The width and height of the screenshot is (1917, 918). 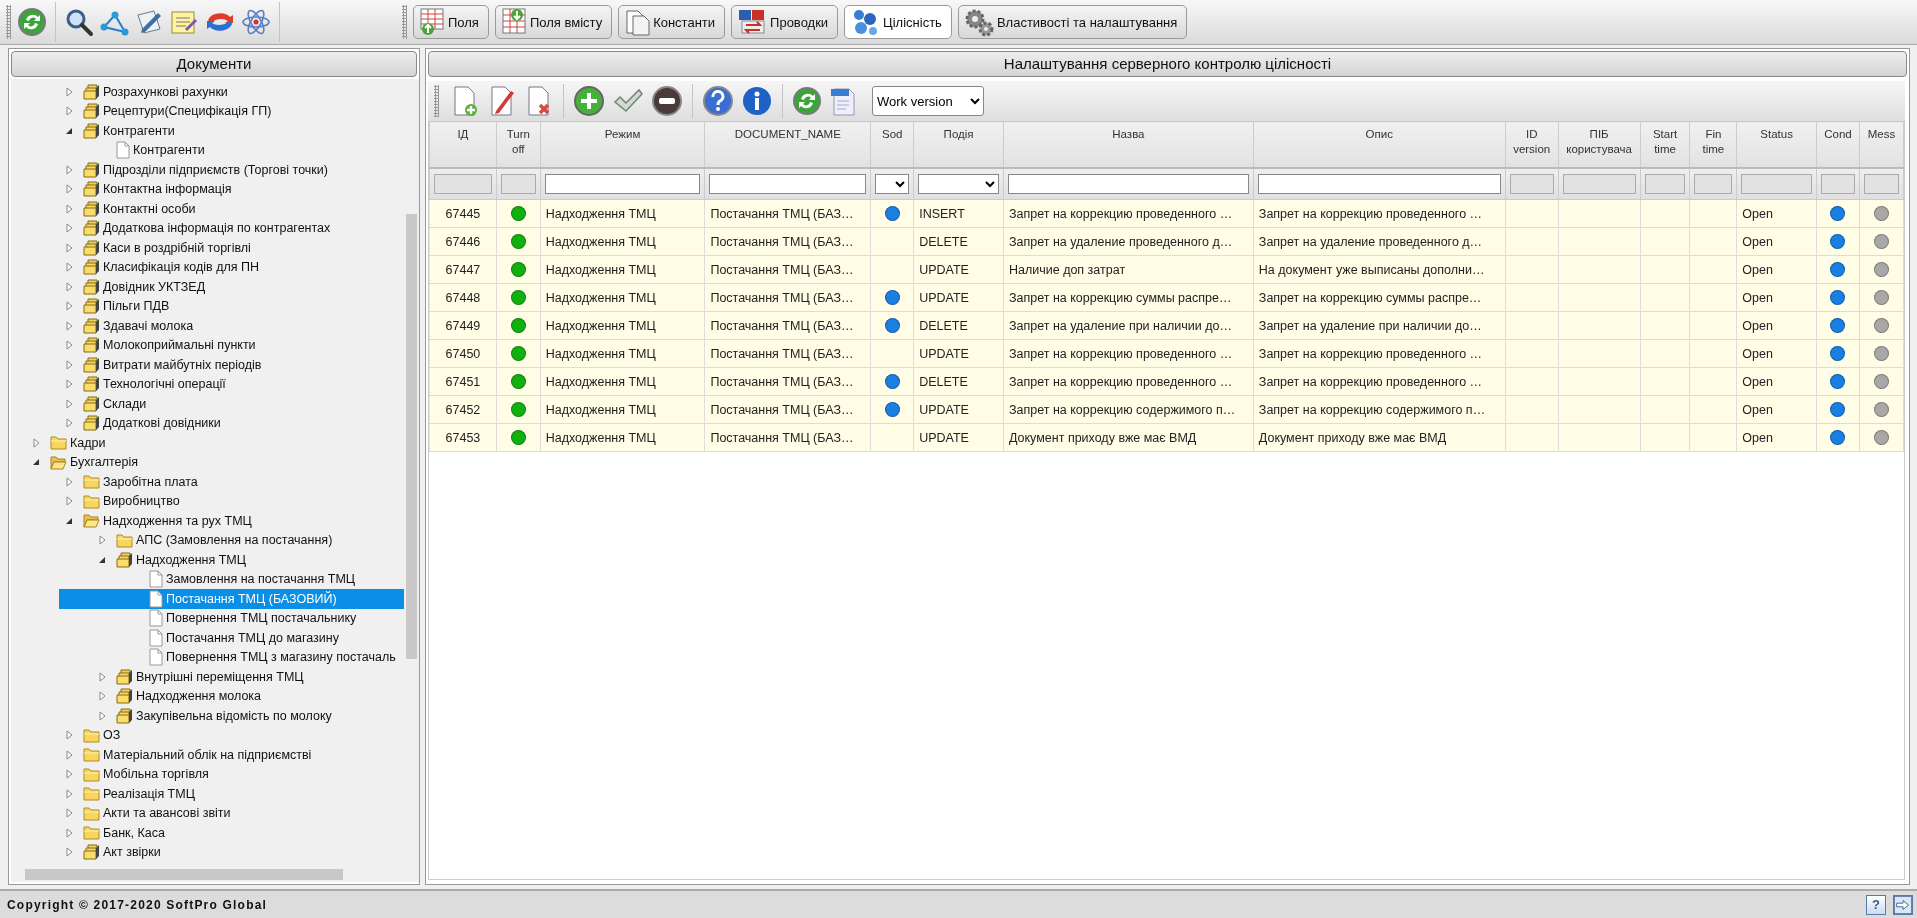 I want to click on column-header: Назва, so click(x=1128, y=144).